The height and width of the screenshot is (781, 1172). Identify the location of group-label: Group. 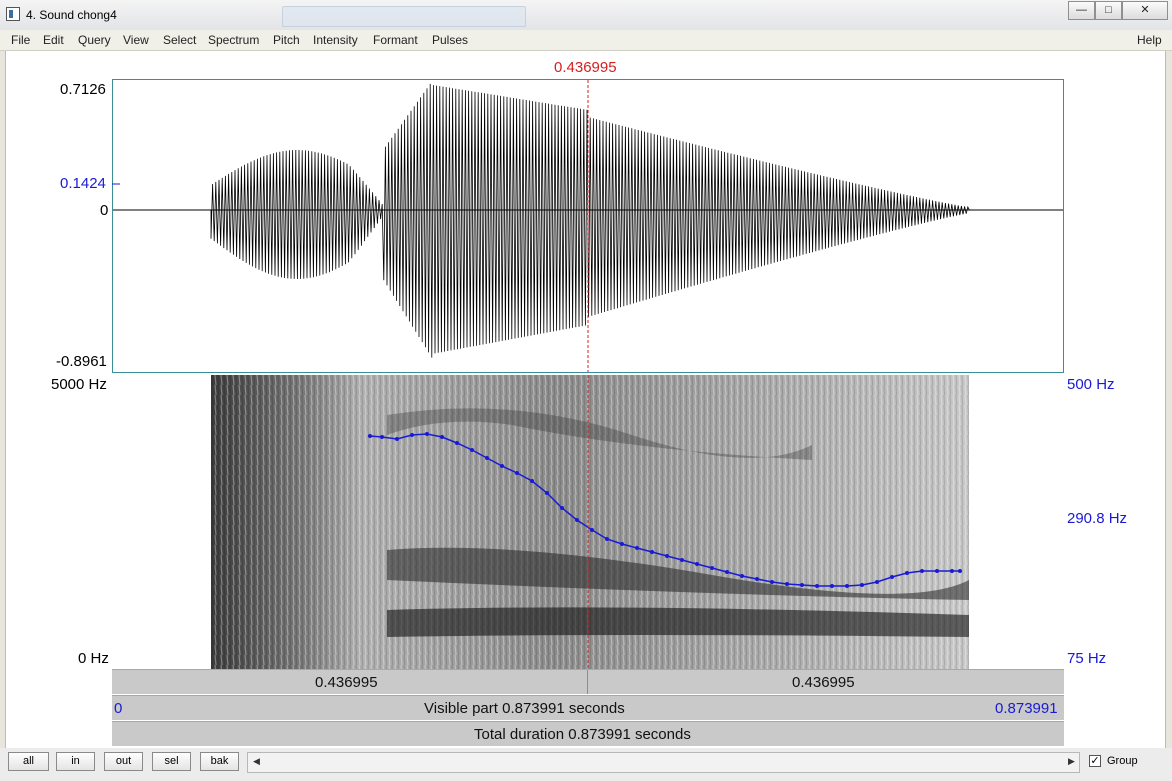
(1122, 761).